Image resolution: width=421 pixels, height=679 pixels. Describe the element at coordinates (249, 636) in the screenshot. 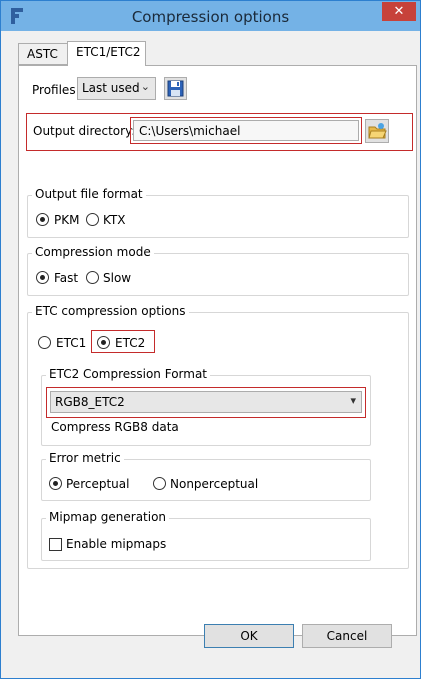

I see `ok-button: OK` at that location.